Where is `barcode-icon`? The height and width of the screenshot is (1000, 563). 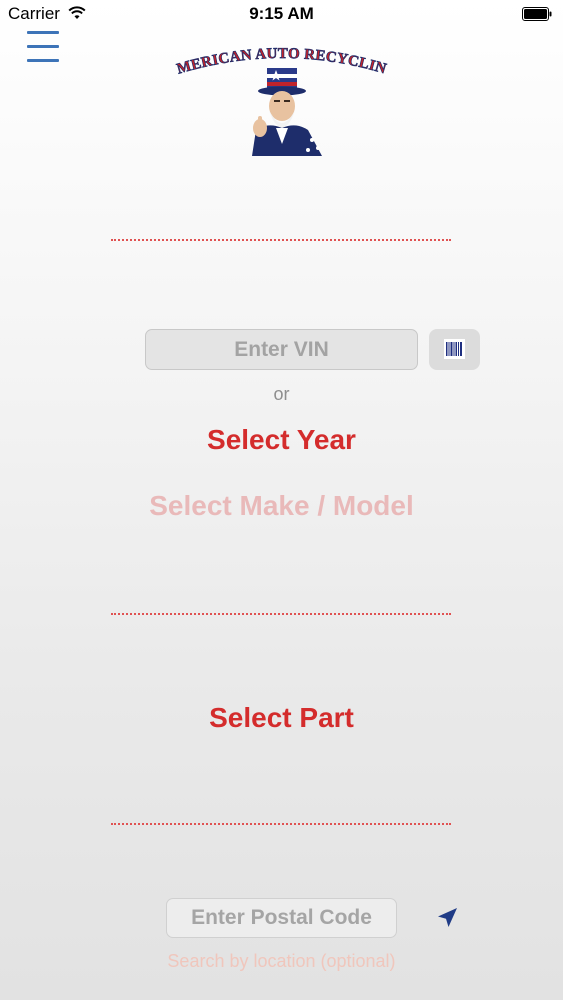 barcode-icon is located at coordinates (454, 349).